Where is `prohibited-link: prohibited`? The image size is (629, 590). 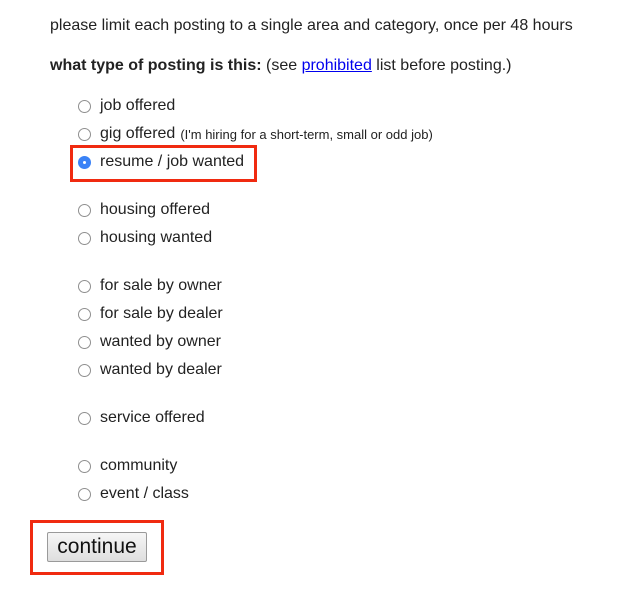
prohibited-link: prohibited is located at coordinates (337, 65).